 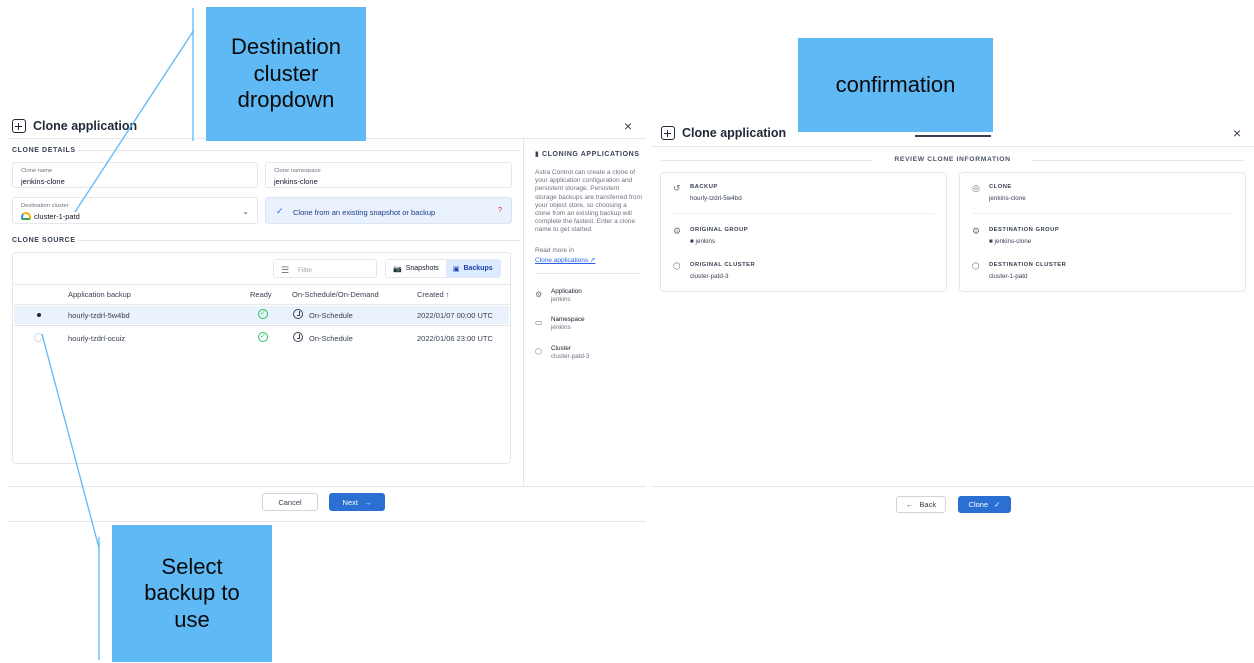 What do you see at coordinates (952, 146) in the screenshot?
I see `header-divider` at bounding box center [952, 146].